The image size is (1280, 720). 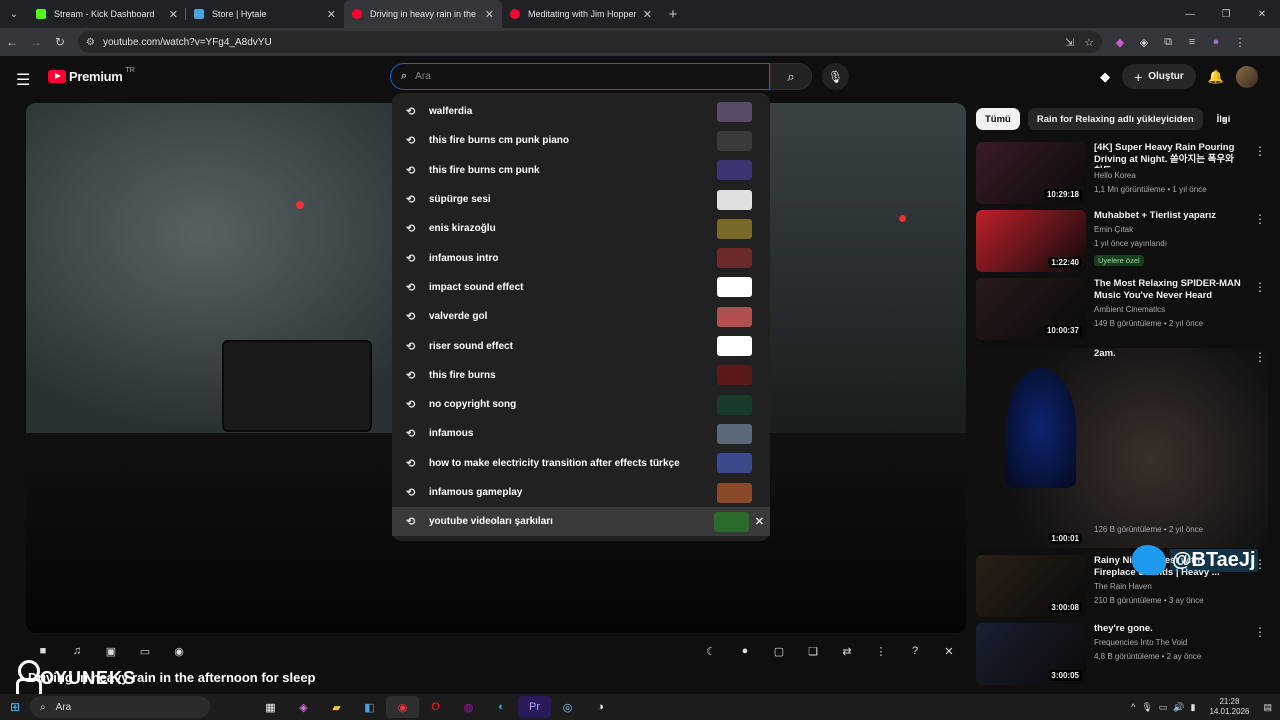 What do you see at coordinates (1229, 707) in the screenshot?
I see `clock: 21:28 14.01.2026` at bounding box center [1229, 707].